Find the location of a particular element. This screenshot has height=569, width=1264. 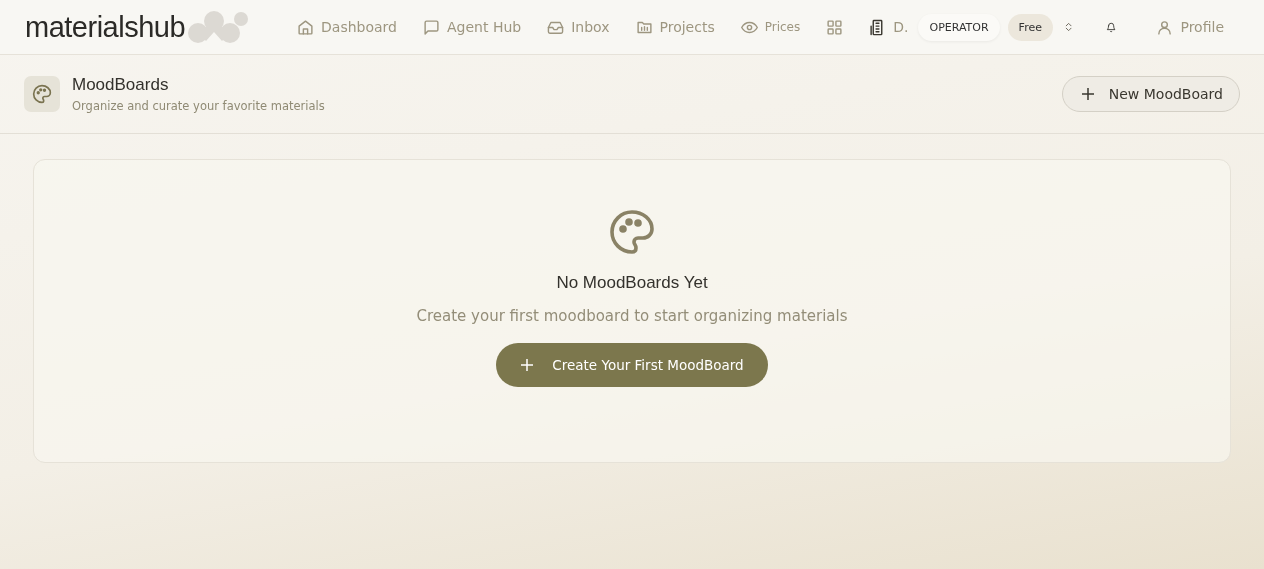

brand-name: materialshub is located at coordinates (105, 27).